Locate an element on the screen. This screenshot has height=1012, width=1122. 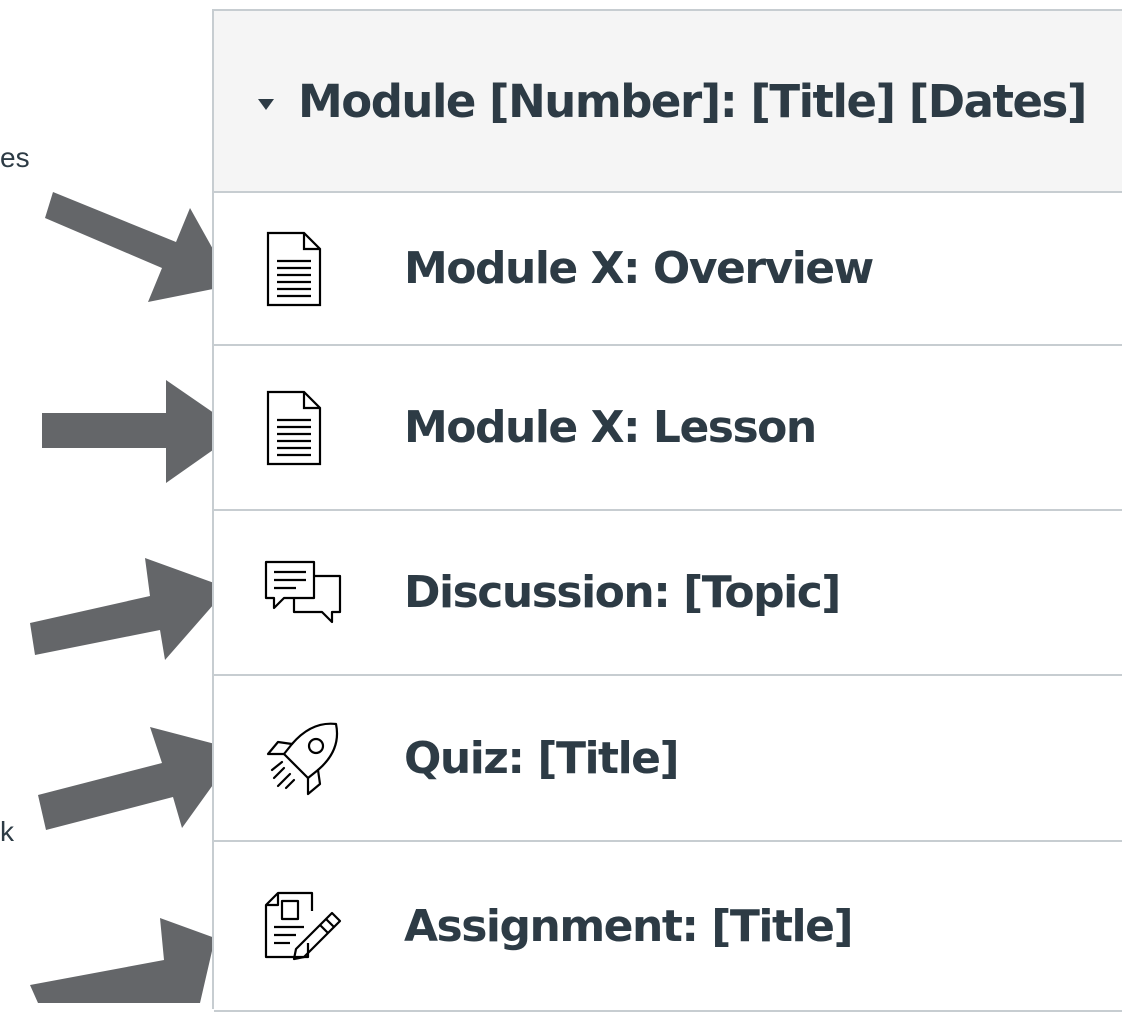
module-item-quiz: Quiz: [Title] is located at coordinates (668, 759).